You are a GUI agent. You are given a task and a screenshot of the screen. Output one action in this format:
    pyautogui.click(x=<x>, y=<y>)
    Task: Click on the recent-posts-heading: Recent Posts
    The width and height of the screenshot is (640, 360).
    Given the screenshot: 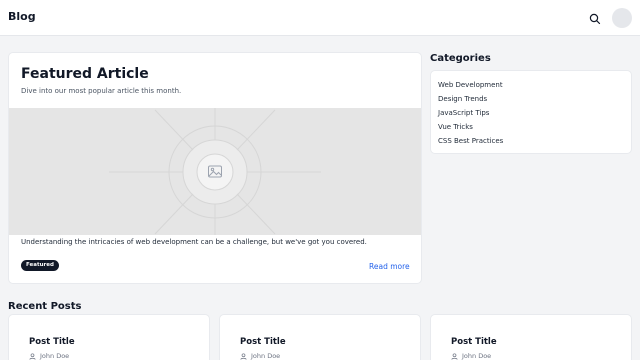 What is the action you would take?
    pyautogui.click(x=45, y=306)
    